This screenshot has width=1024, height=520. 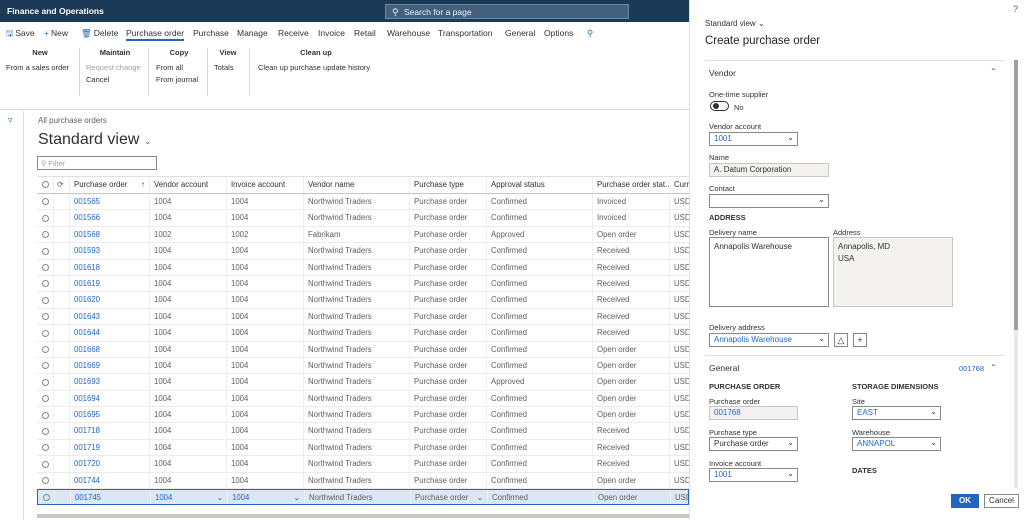 I want to click on tab-retail: Retail, so click(x=365, y=33).